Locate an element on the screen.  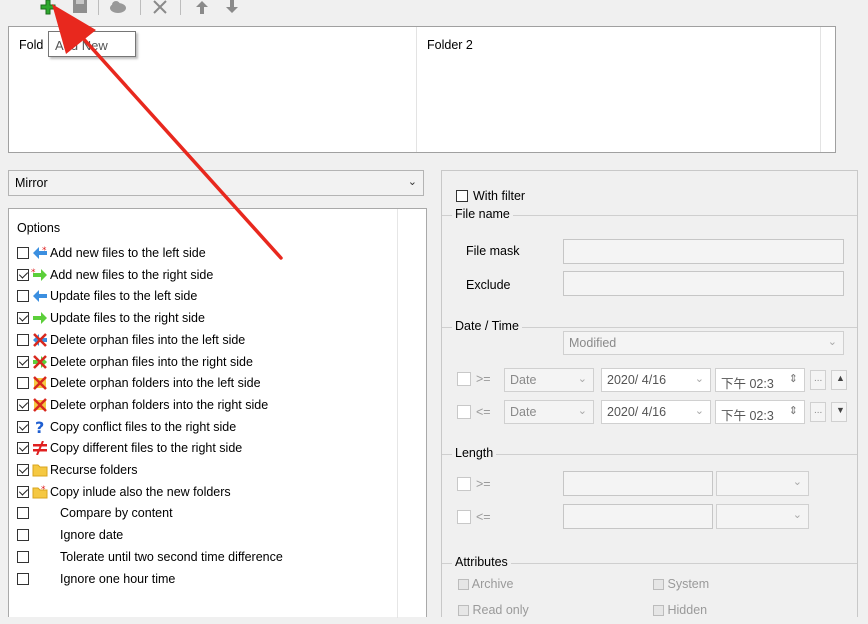
date-from-type-value: Date is located at coordinates (523, 380).